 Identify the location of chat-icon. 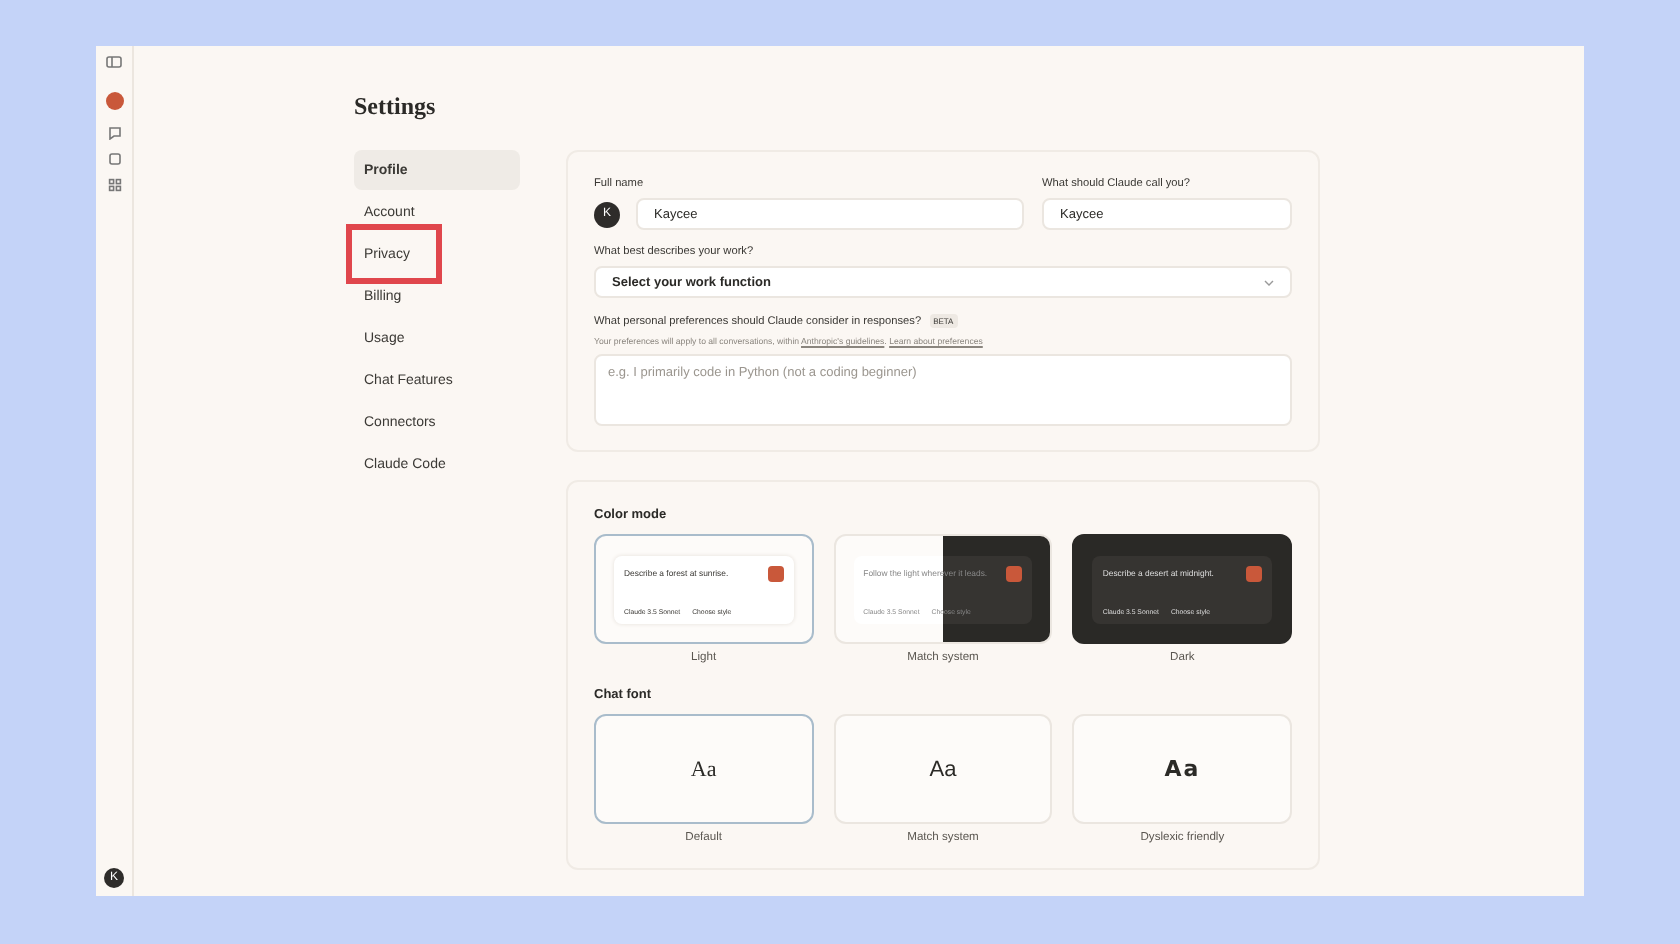
(114, 133).